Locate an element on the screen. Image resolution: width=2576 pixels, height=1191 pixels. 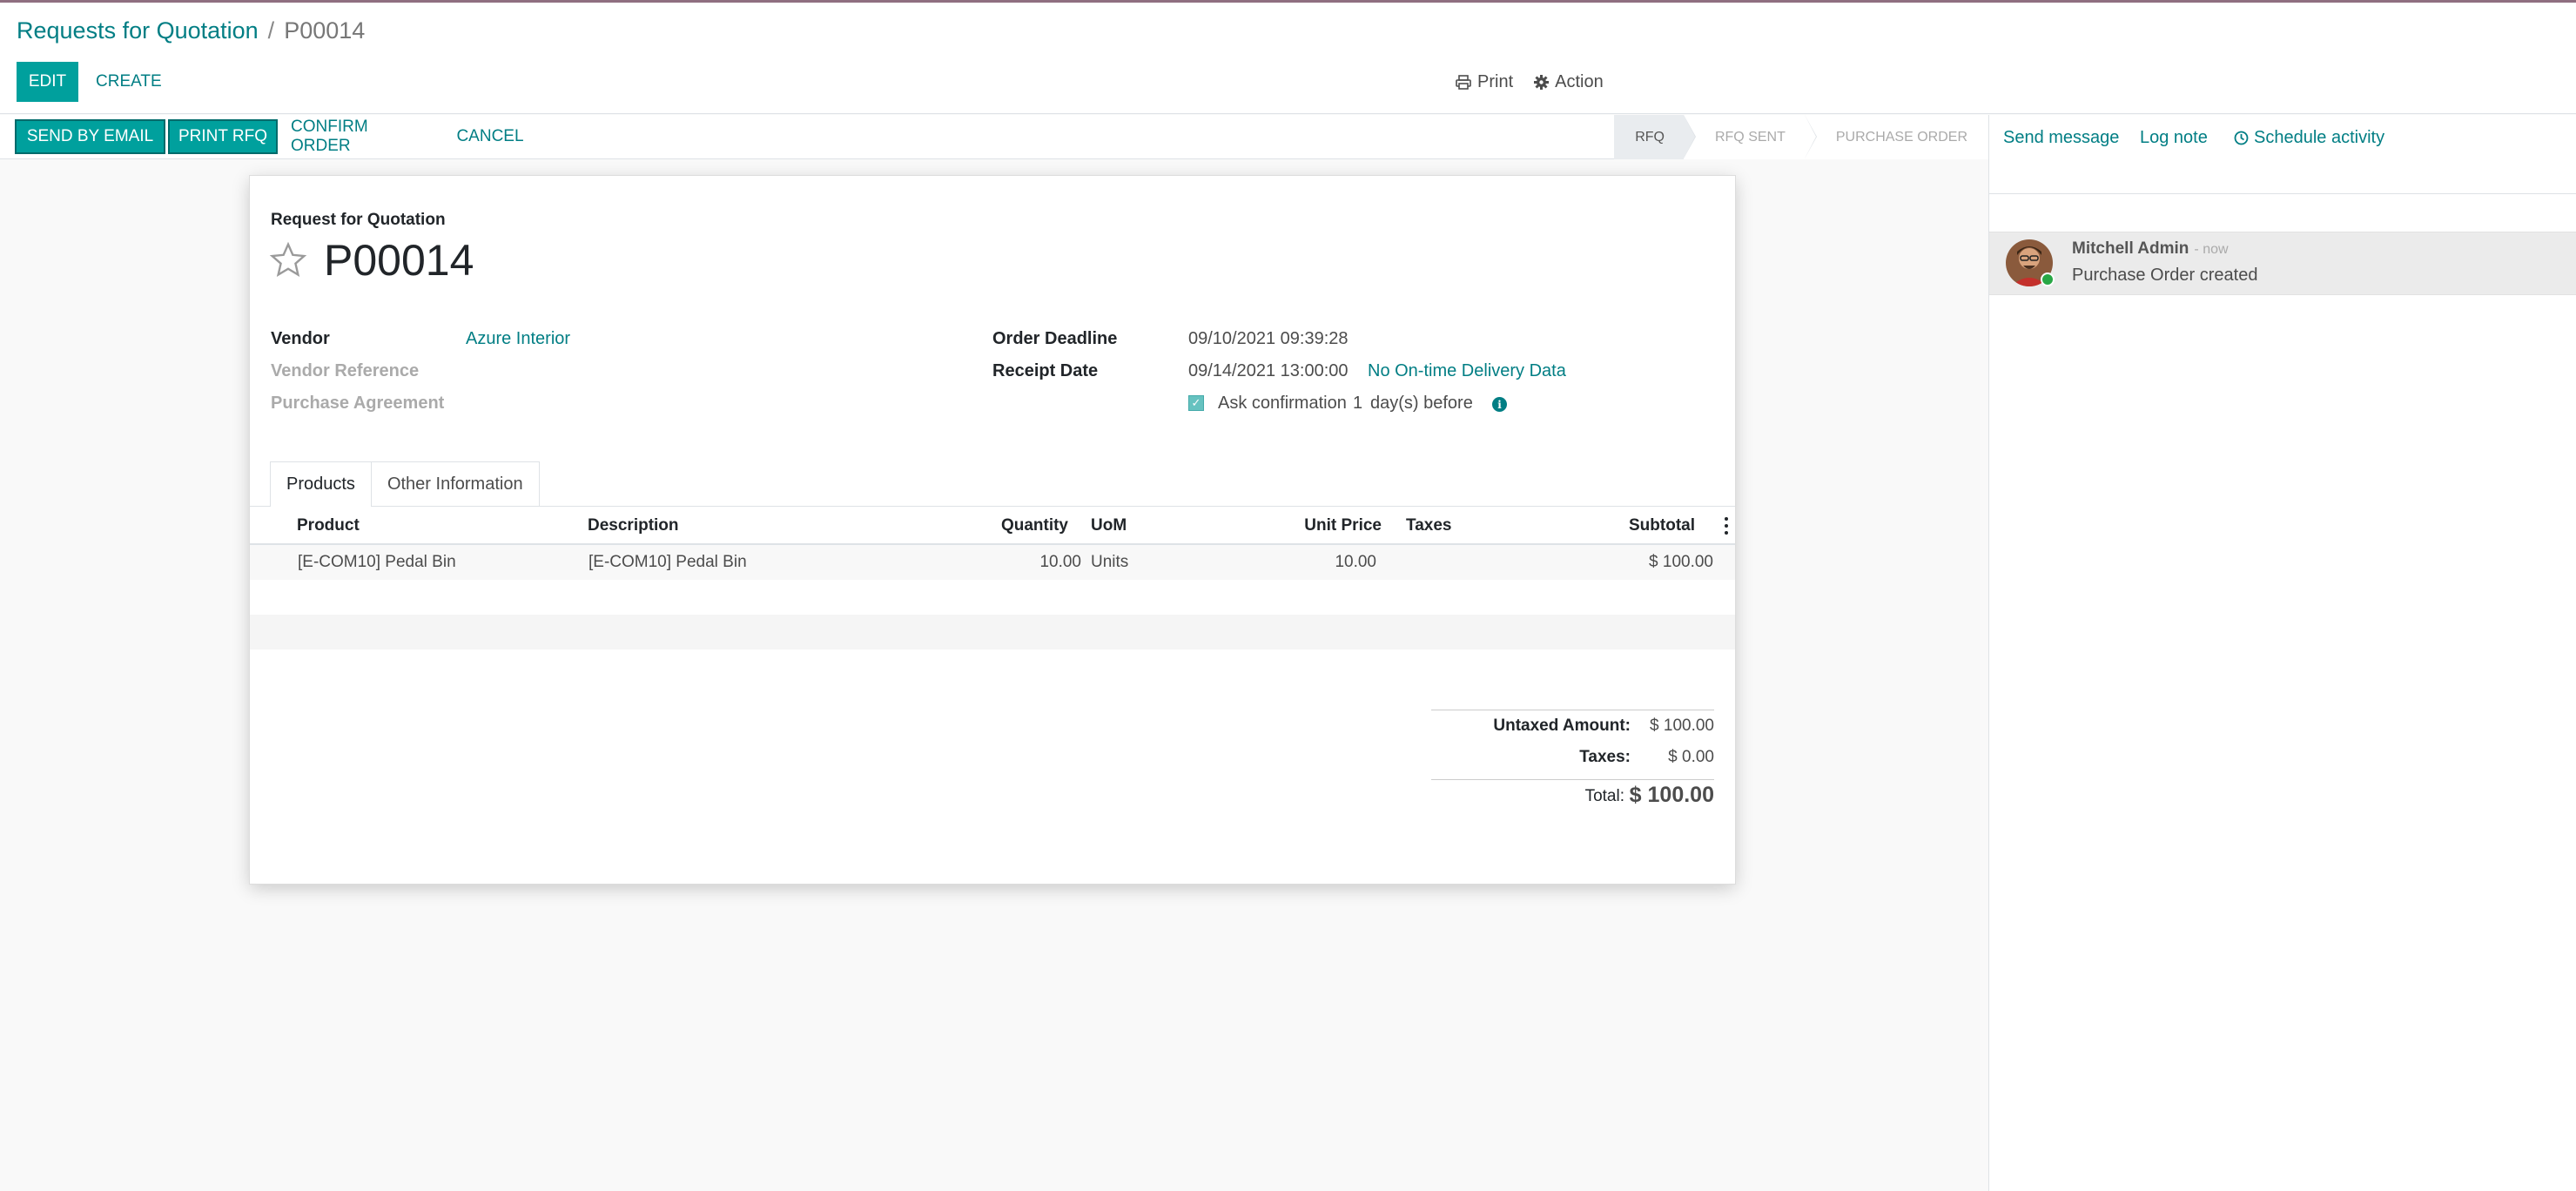
totals-bottom-divider is located at coordinates (1572, 779).